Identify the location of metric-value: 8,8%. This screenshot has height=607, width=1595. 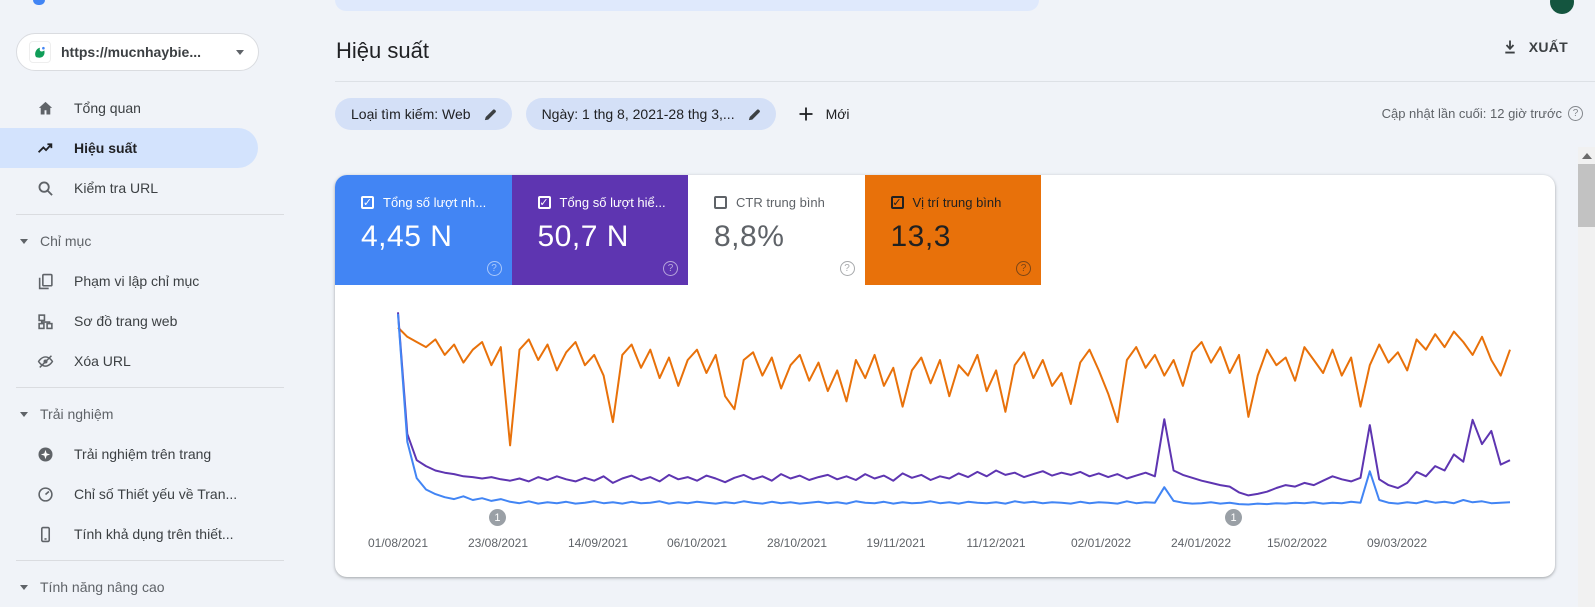
(749, 236).